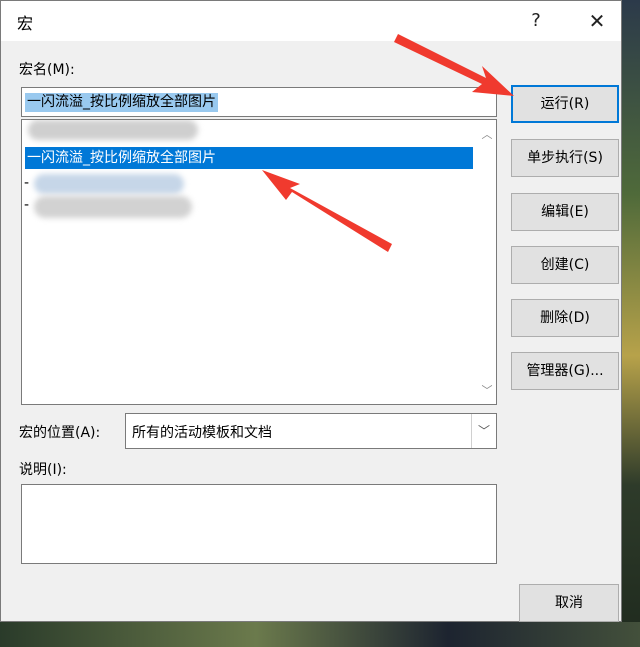 Image resolution: width=640 pixels, height=647 pixels. What do you see at coordinates (25, 23) in the screenshot?
I see `dialog-title: 宏` at bounding box center [25, 23].